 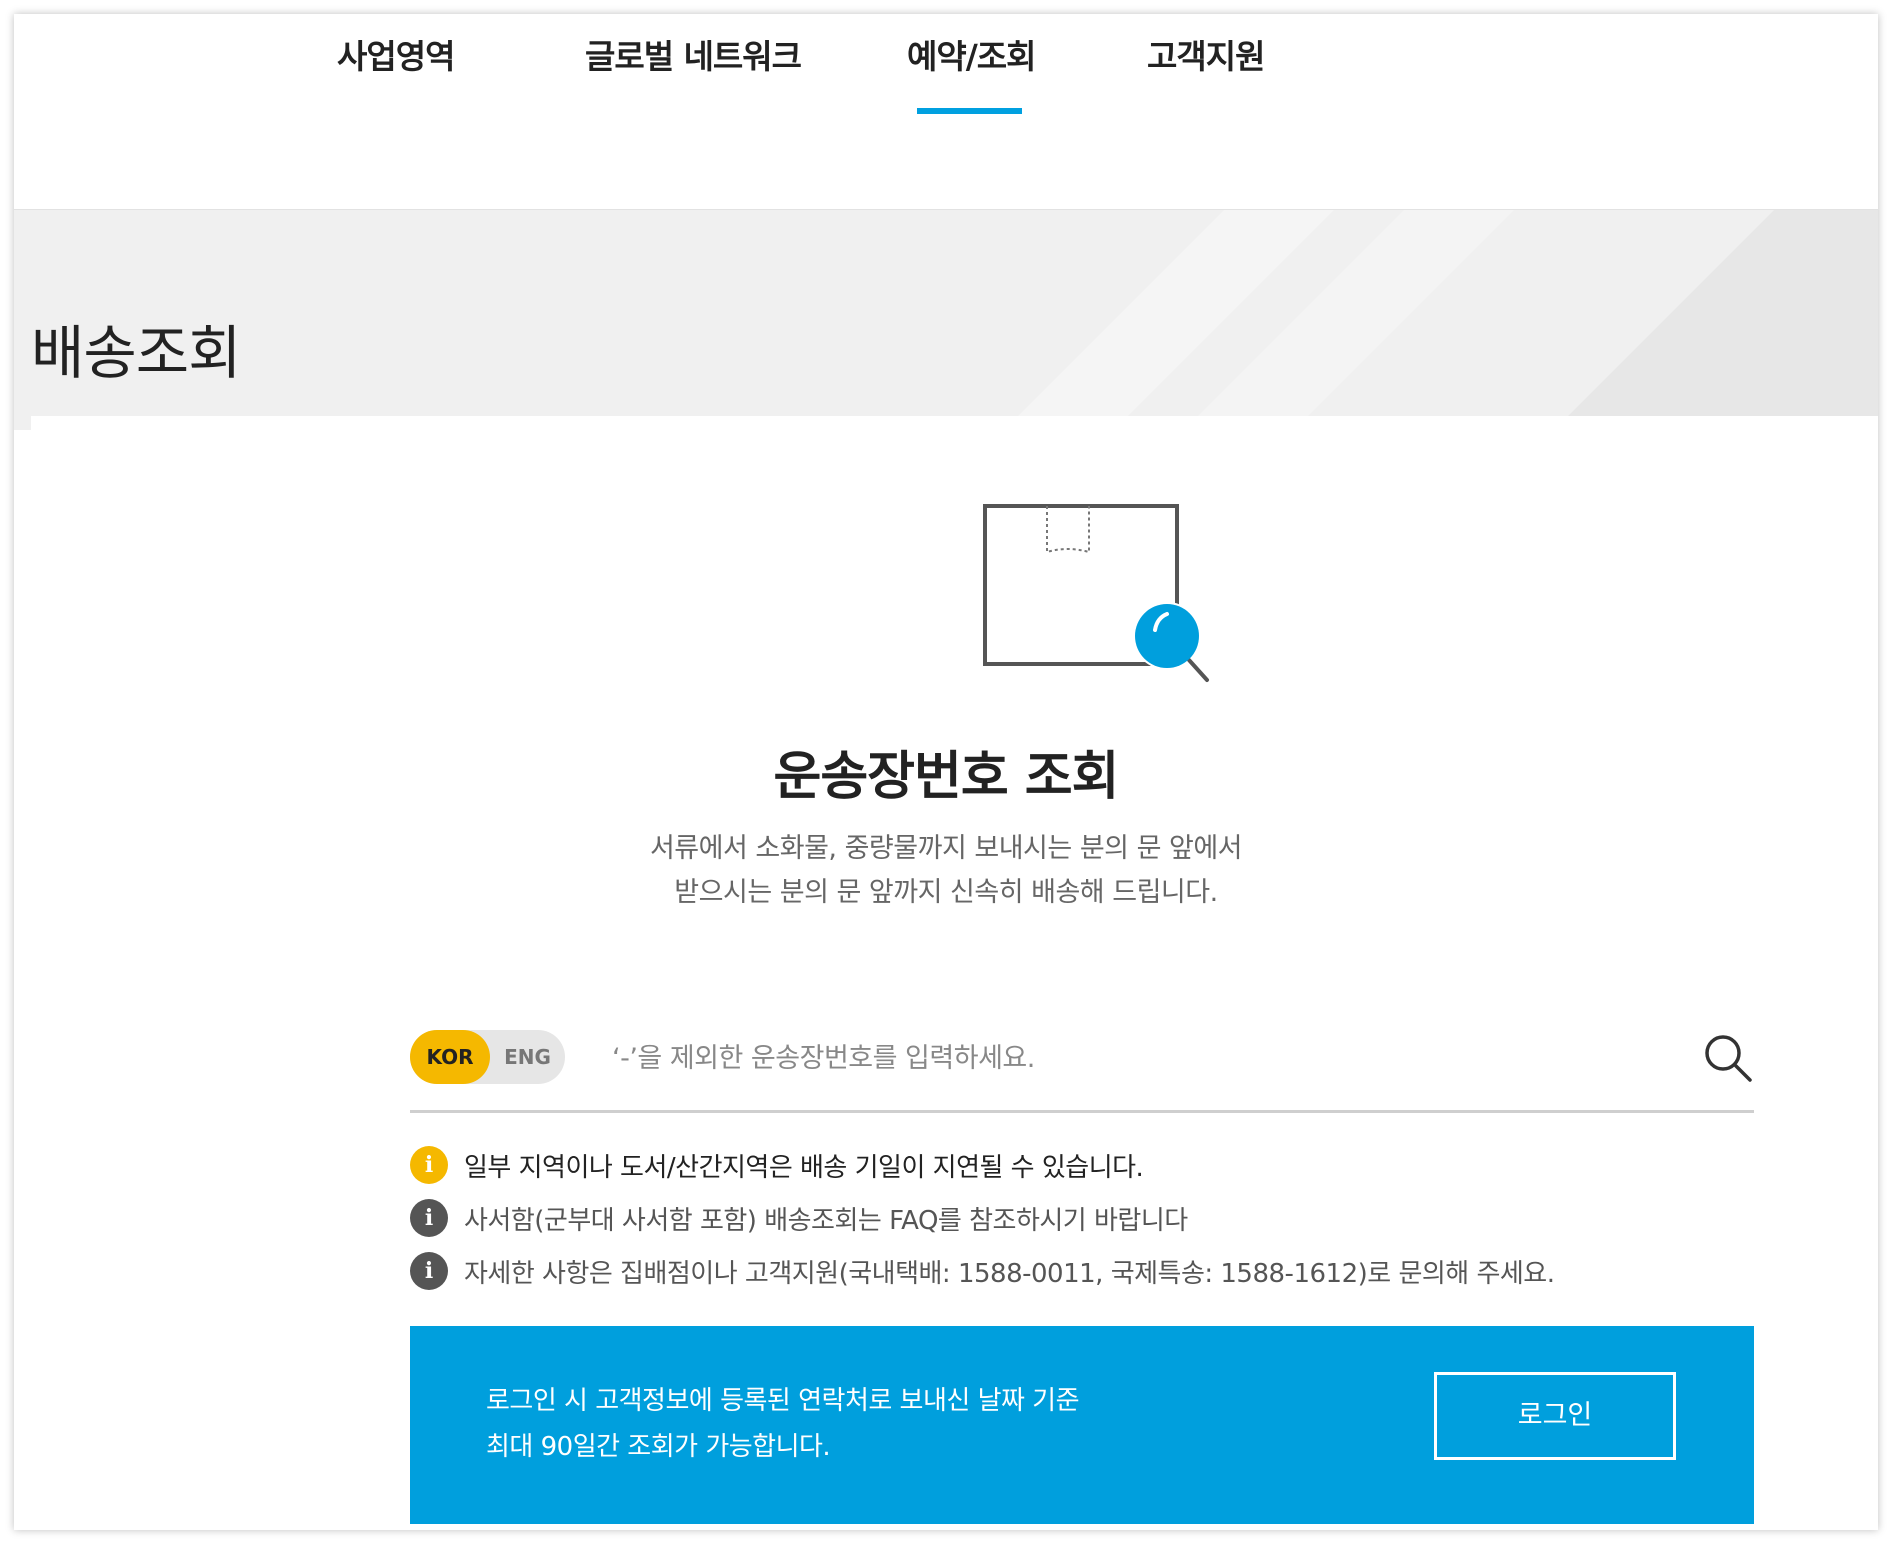 I want to click on notice-item: i 사서함(군부대 사서함 포함) 배송조회는 FAQ를 참조하시기 바랍니다, so click(x=799, y=1218).